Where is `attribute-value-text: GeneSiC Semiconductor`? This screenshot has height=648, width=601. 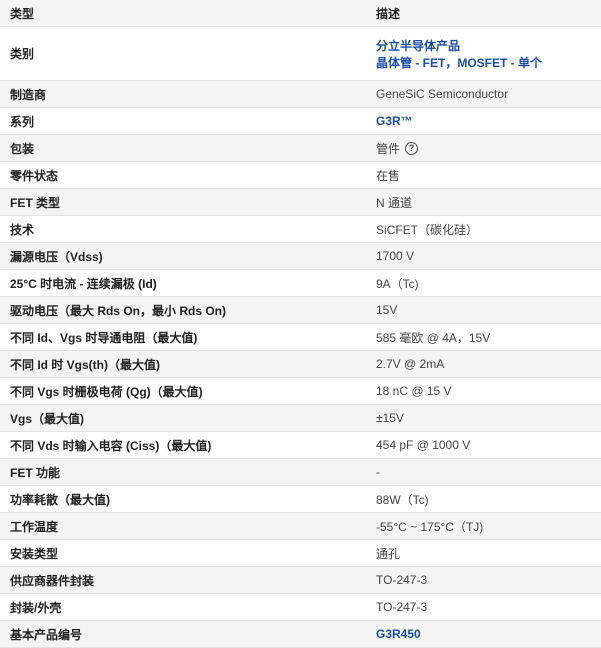 attribute-value-text: GeneSiC Semiconductor is located at coordinates (442, 94).